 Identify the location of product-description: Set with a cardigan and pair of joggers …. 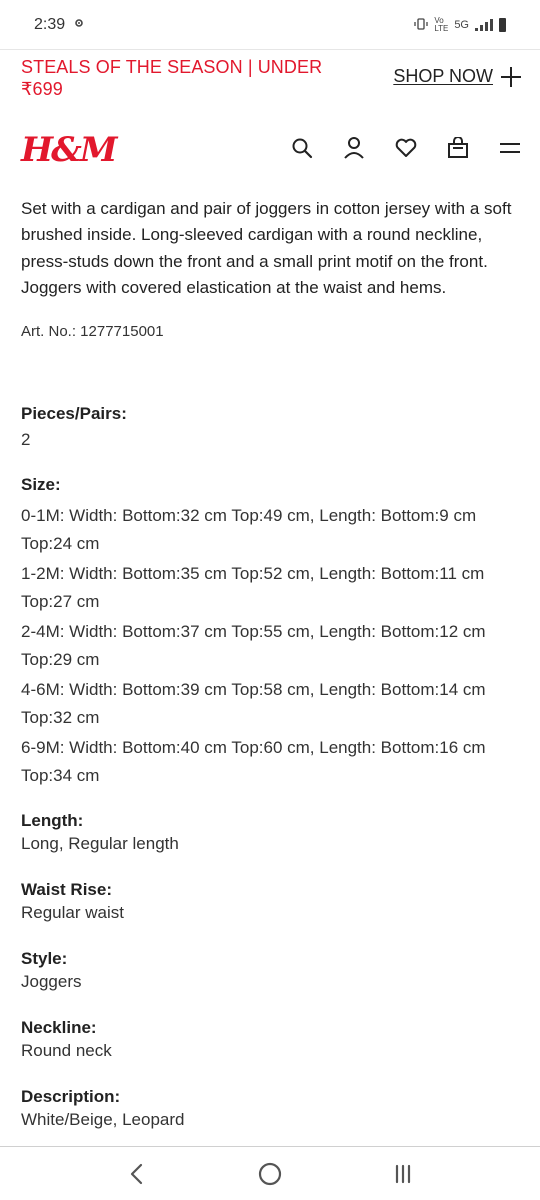
(266, 248).